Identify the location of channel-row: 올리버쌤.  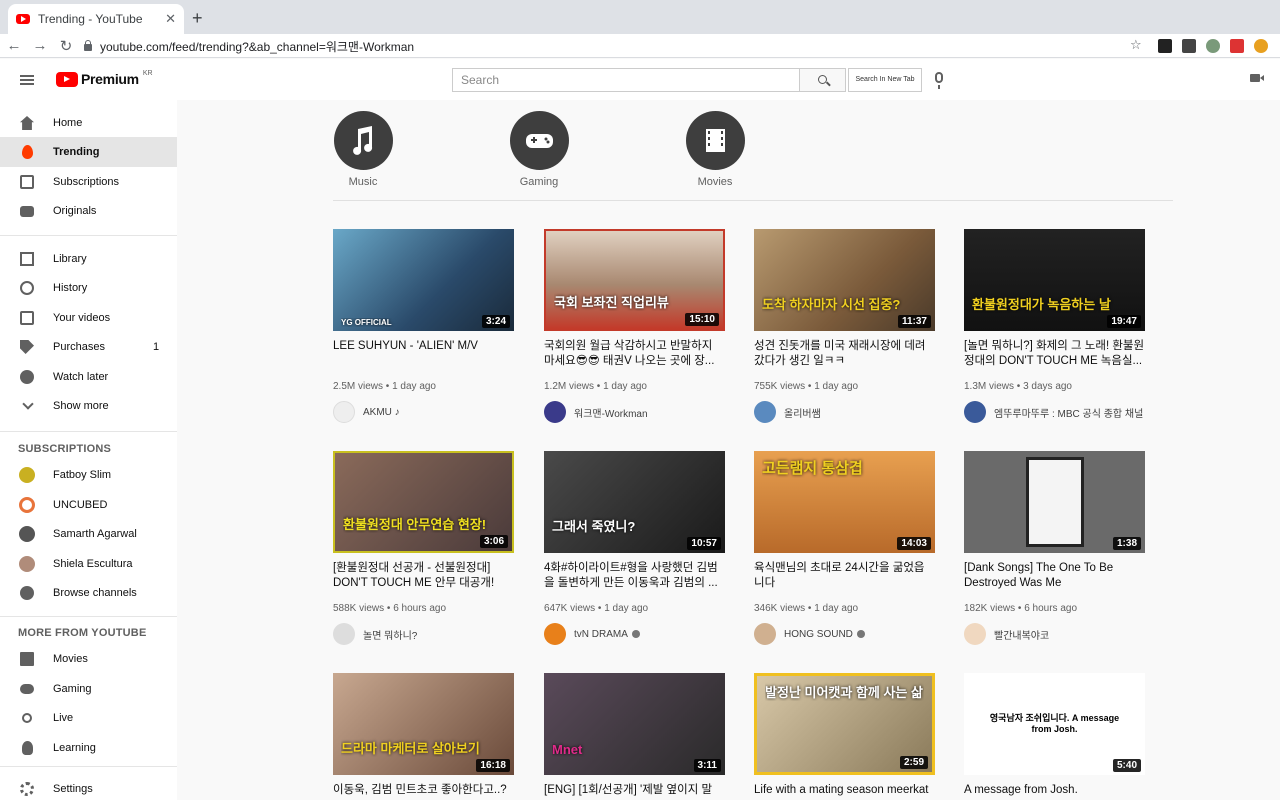
(844, 412).